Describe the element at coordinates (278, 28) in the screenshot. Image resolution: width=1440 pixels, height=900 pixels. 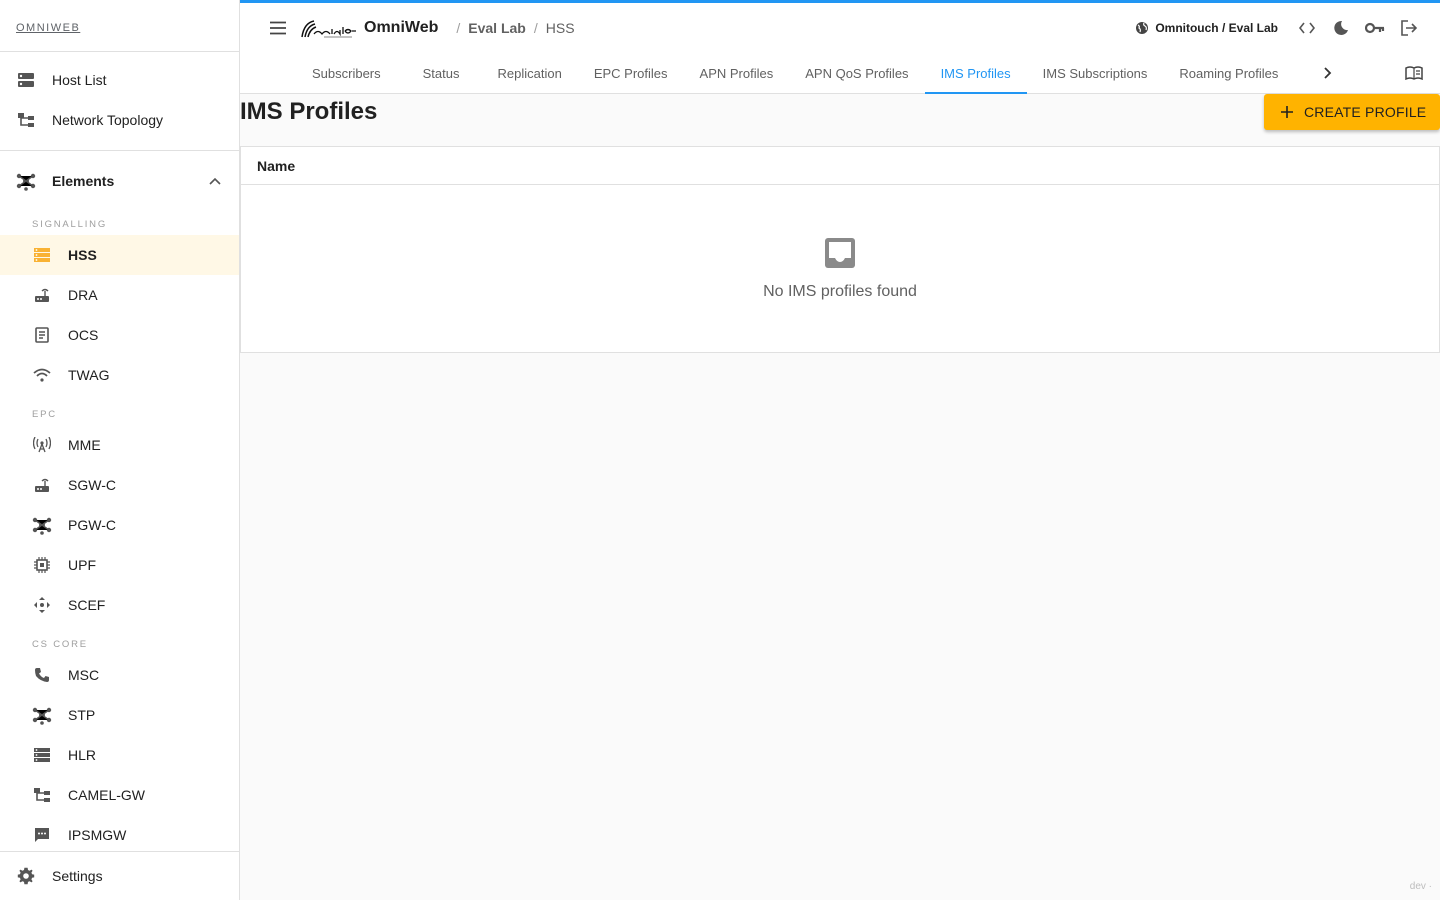
I see `menu-icon` at that location.